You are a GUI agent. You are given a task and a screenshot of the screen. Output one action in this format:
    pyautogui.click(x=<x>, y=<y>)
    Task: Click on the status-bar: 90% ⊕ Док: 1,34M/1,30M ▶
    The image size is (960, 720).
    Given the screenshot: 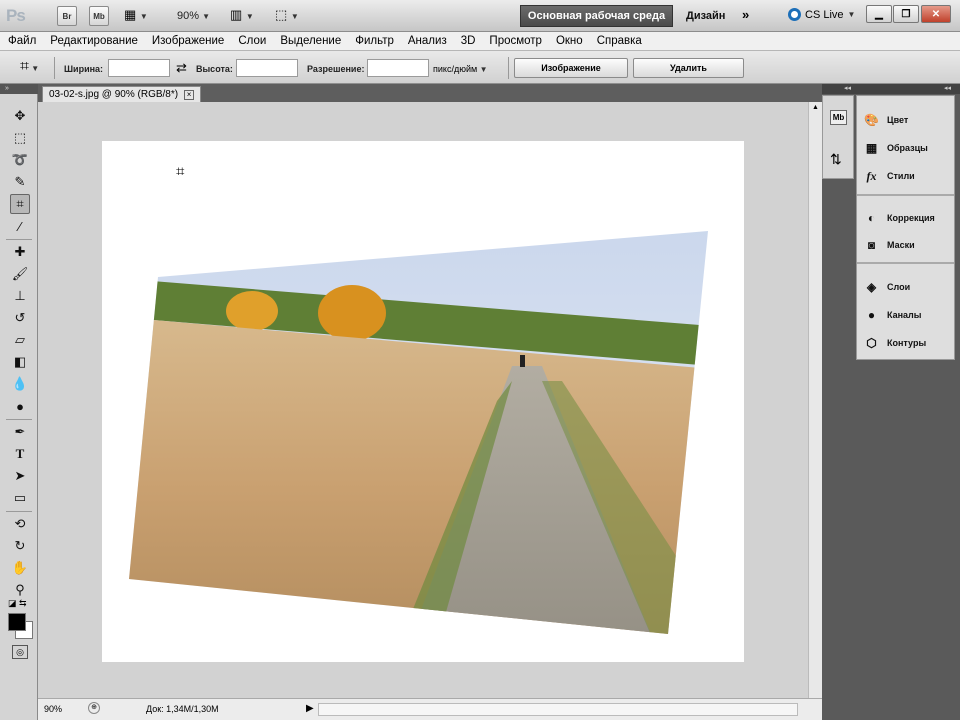 What is the action you would take?
    pyautogui.click(x=430, y=709)
    